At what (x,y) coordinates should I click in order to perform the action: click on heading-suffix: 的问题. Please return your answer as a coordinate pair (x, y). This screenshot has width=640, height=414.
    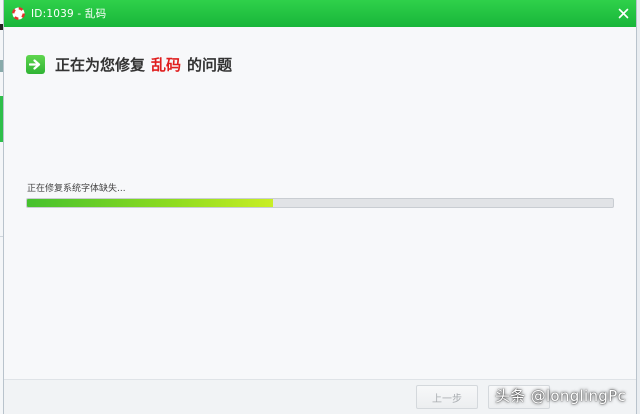
    Looking at the image, I should click on (210, 65).